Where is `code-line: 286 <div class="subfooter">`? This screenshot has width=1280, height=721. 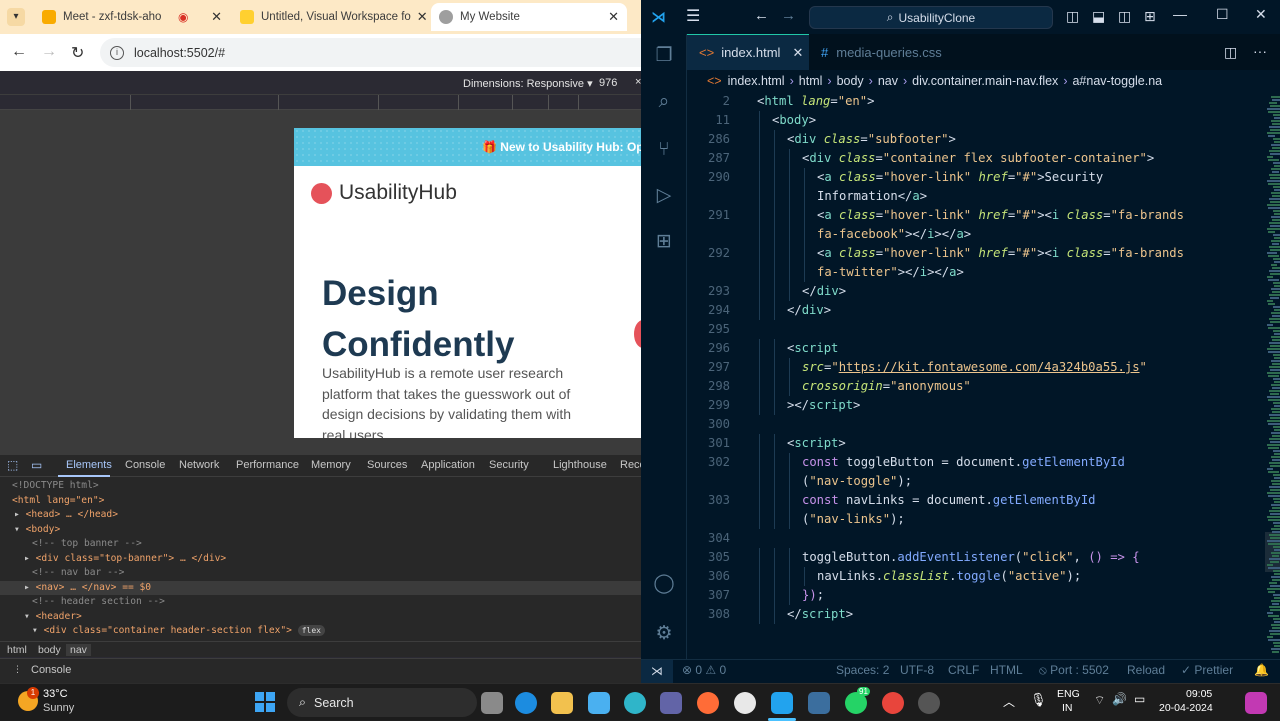 code-line: 286 <div class="subfooter"> is located at coordinates (983, 139).